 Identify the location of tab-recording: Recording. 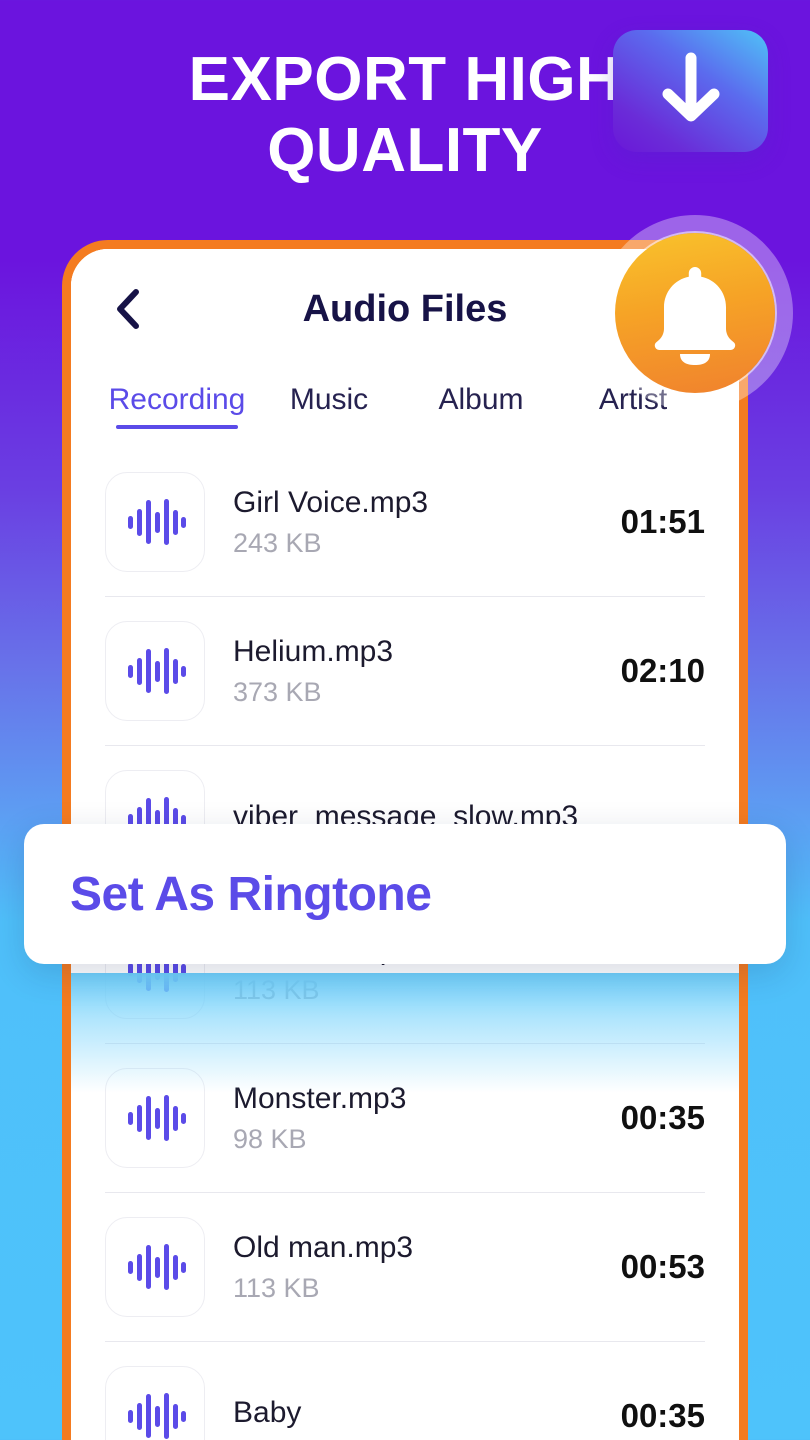
(177, 406).